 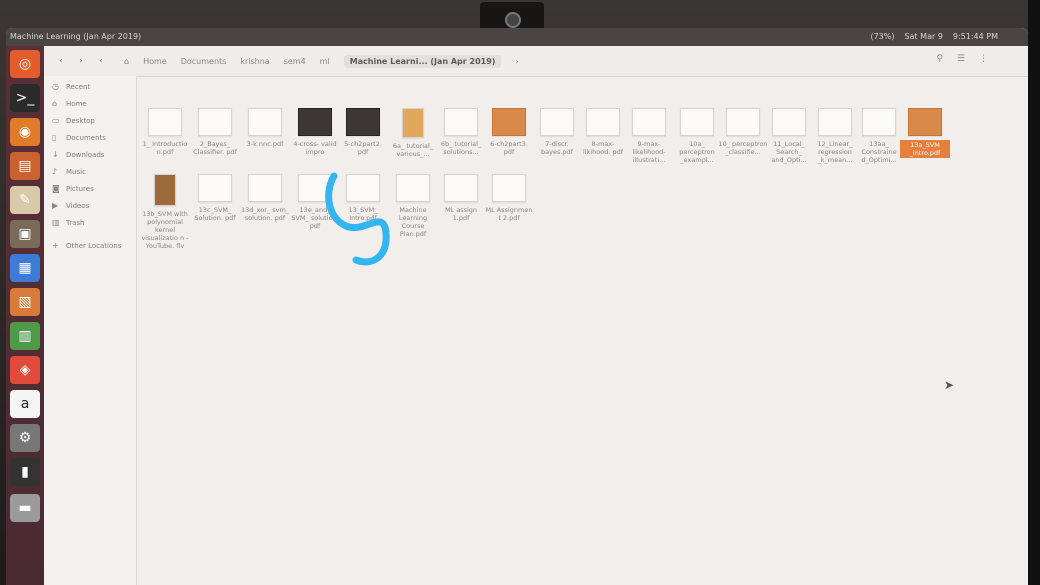 What do you see at coordinates (315, 132) in the screenshot?
I see `file-item: 4-cross- valid impro` at bounding box center [315, 132].